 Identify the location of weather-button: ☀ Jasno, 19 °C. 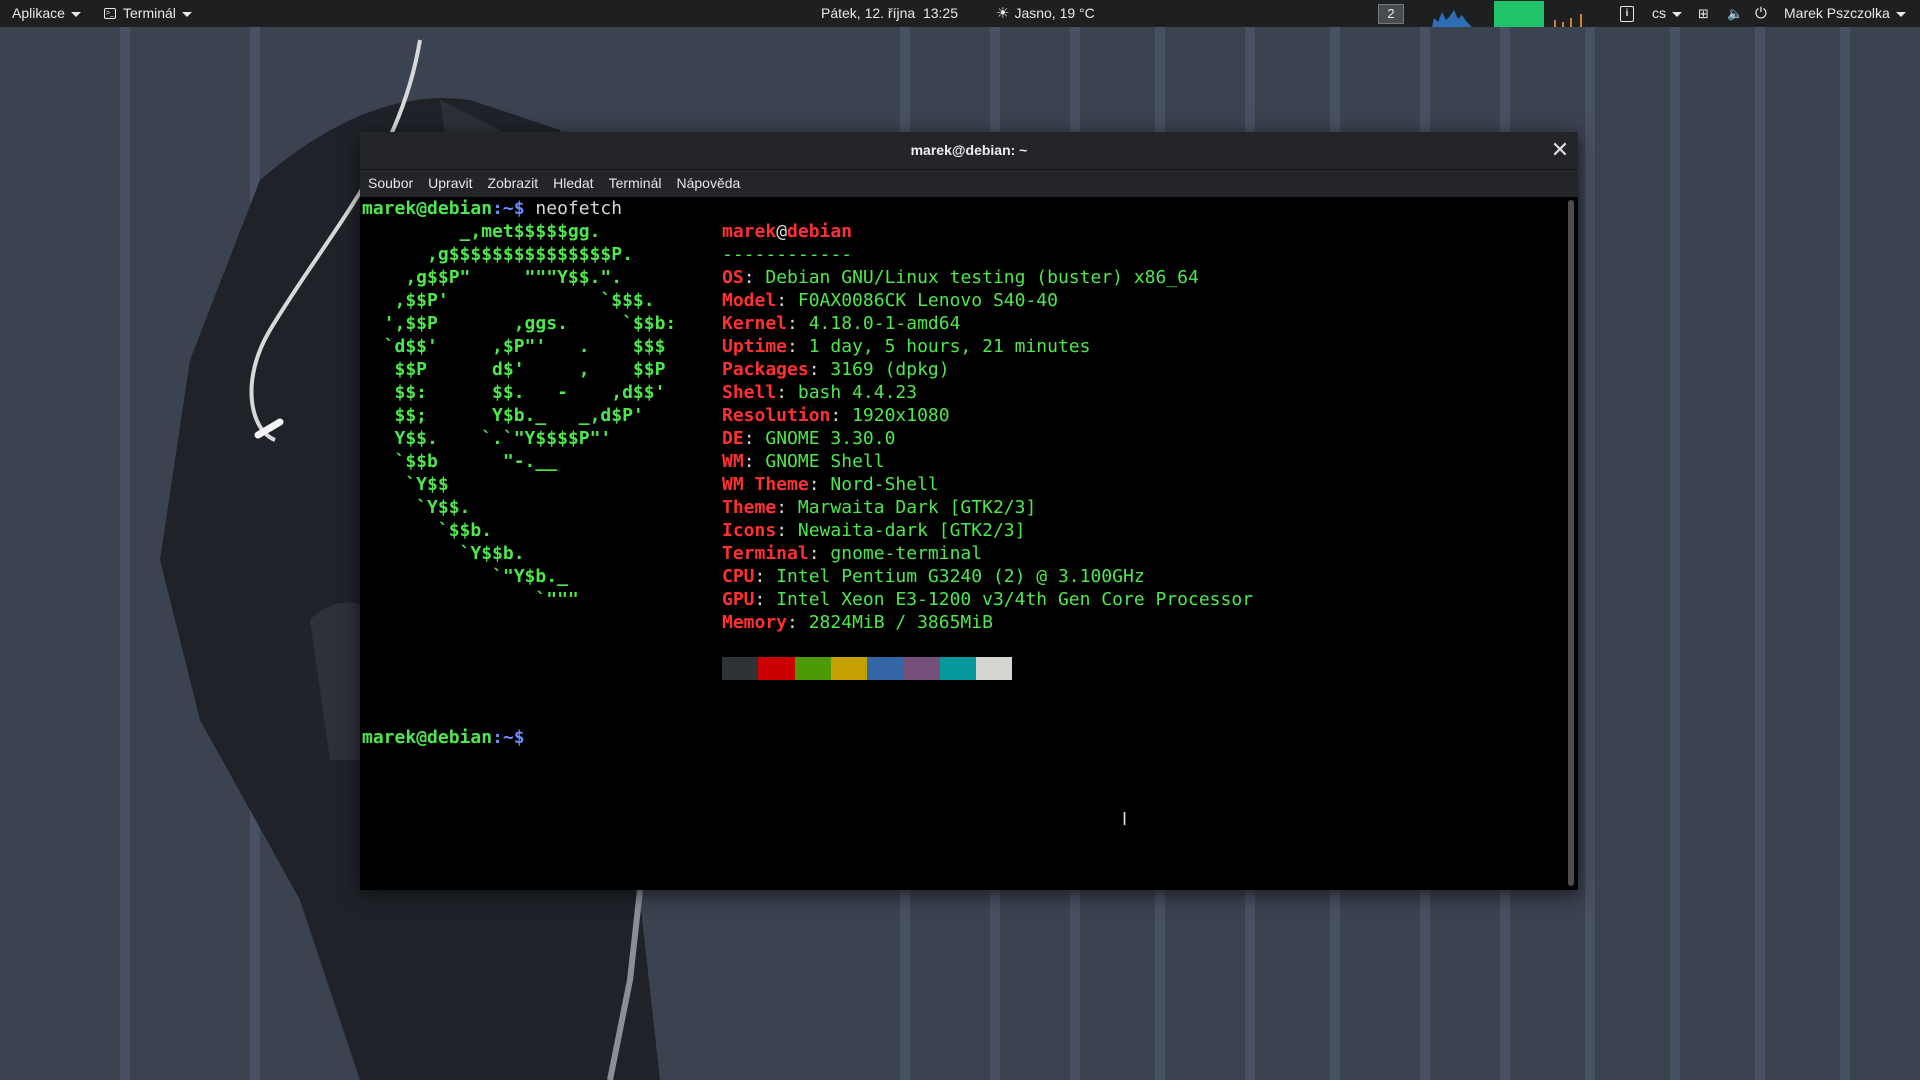
(1045, 13).